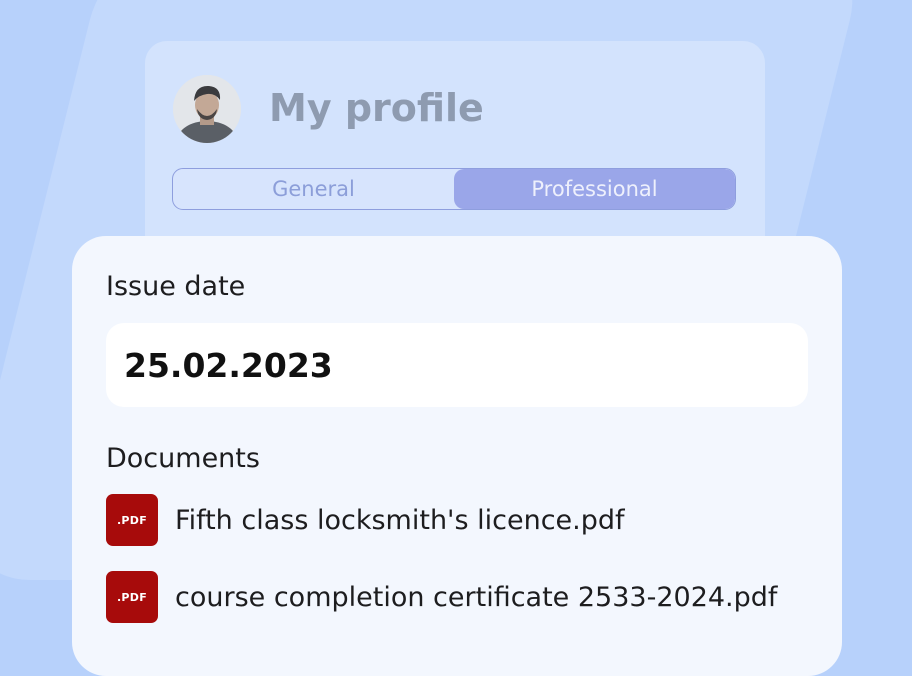 This screenshot has height=676, width=912. I want to click on document-name: Fifth class locksmith's licence.pdf, so click(400, 520).